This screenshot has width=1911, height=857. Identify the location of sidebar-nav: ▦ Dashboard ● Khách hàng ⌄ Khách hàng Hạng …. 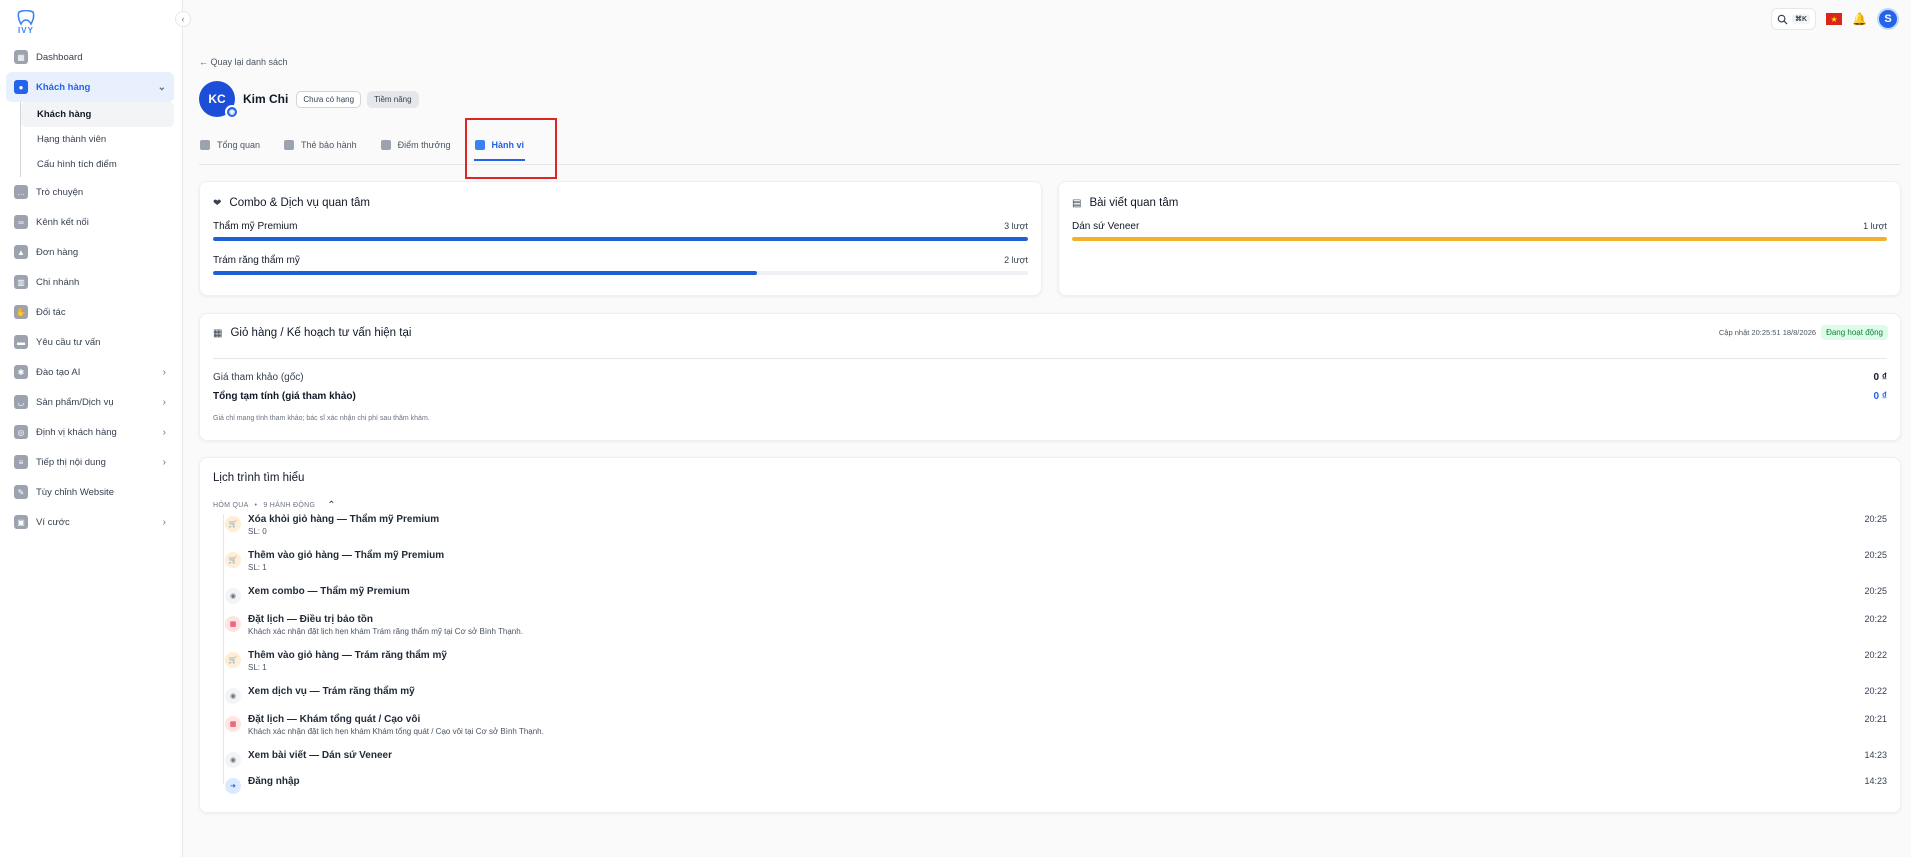
(90, 289).